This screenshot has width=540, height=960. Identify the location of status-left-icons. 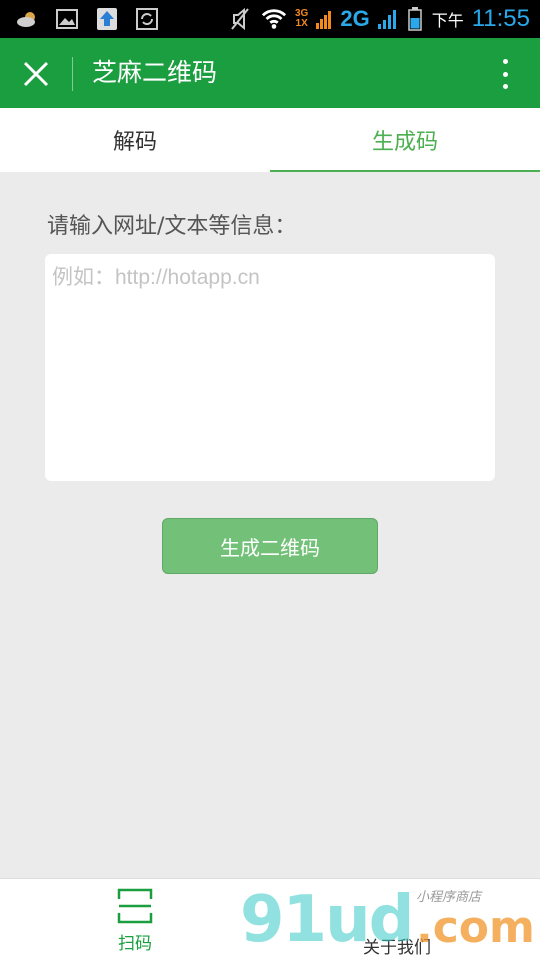
(87, 19).